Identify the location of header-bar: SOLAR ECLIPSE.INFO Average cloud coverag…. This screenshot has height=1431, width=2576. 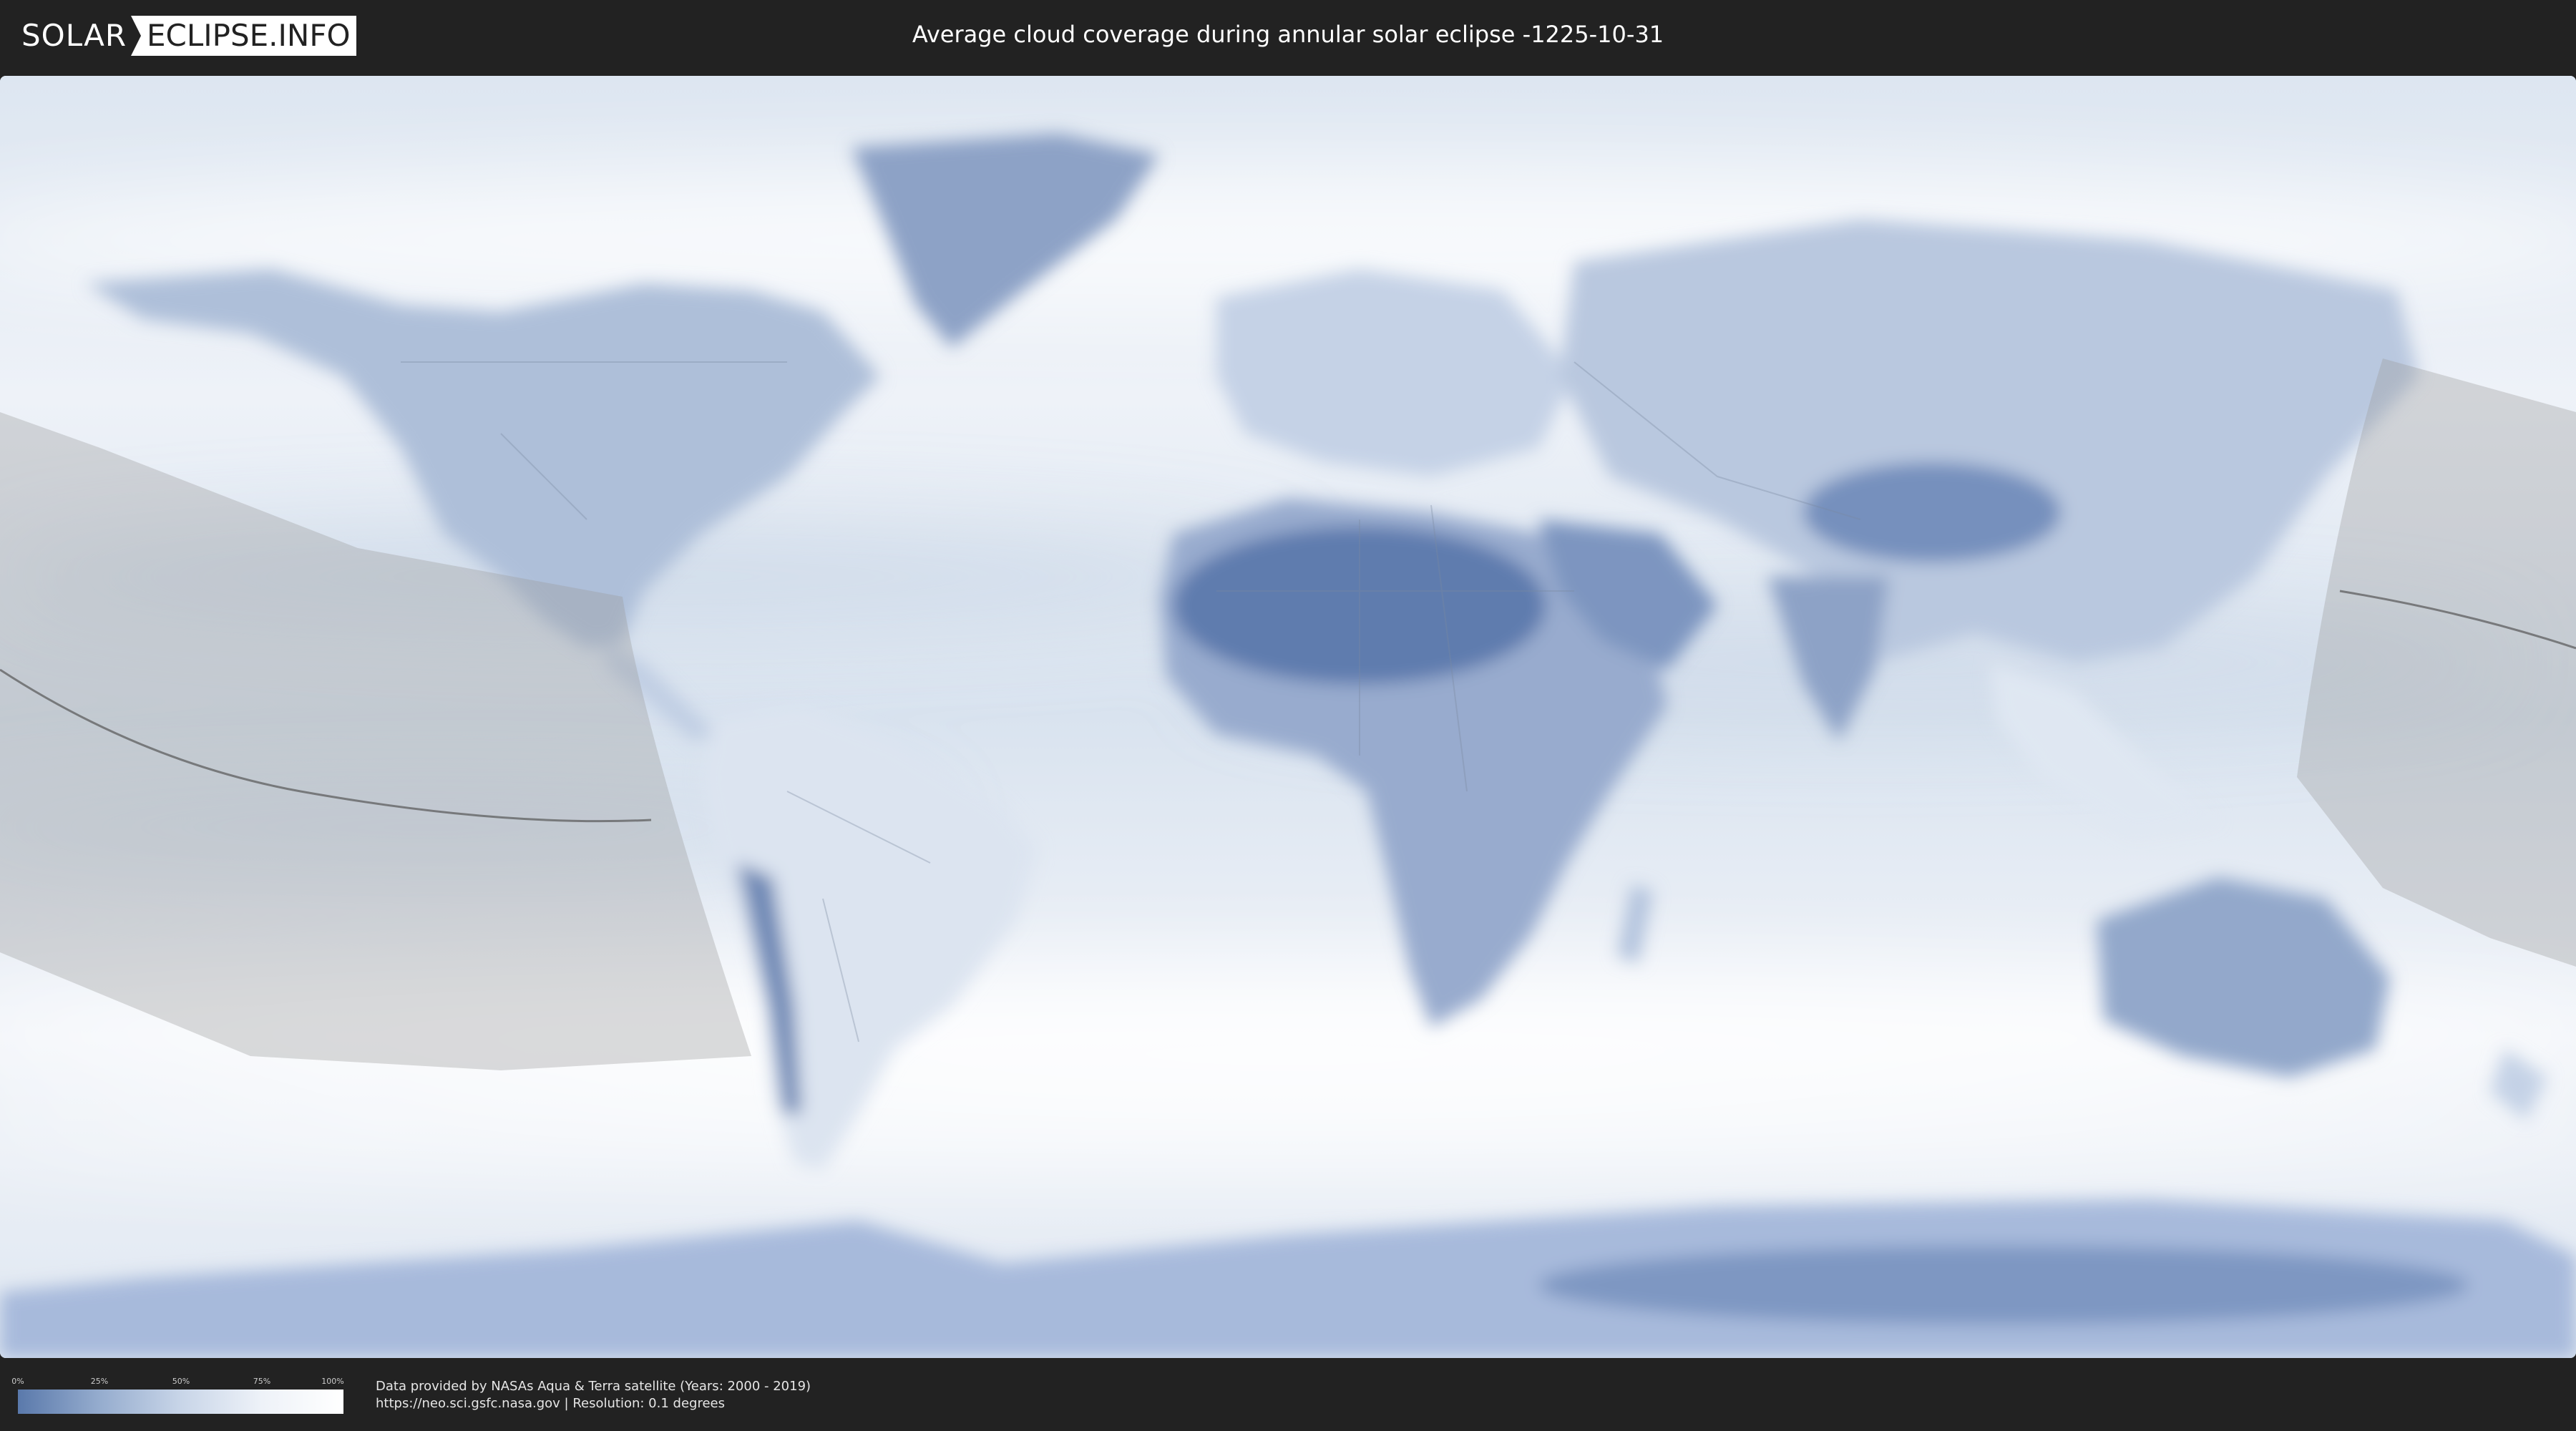
(1288, 36).